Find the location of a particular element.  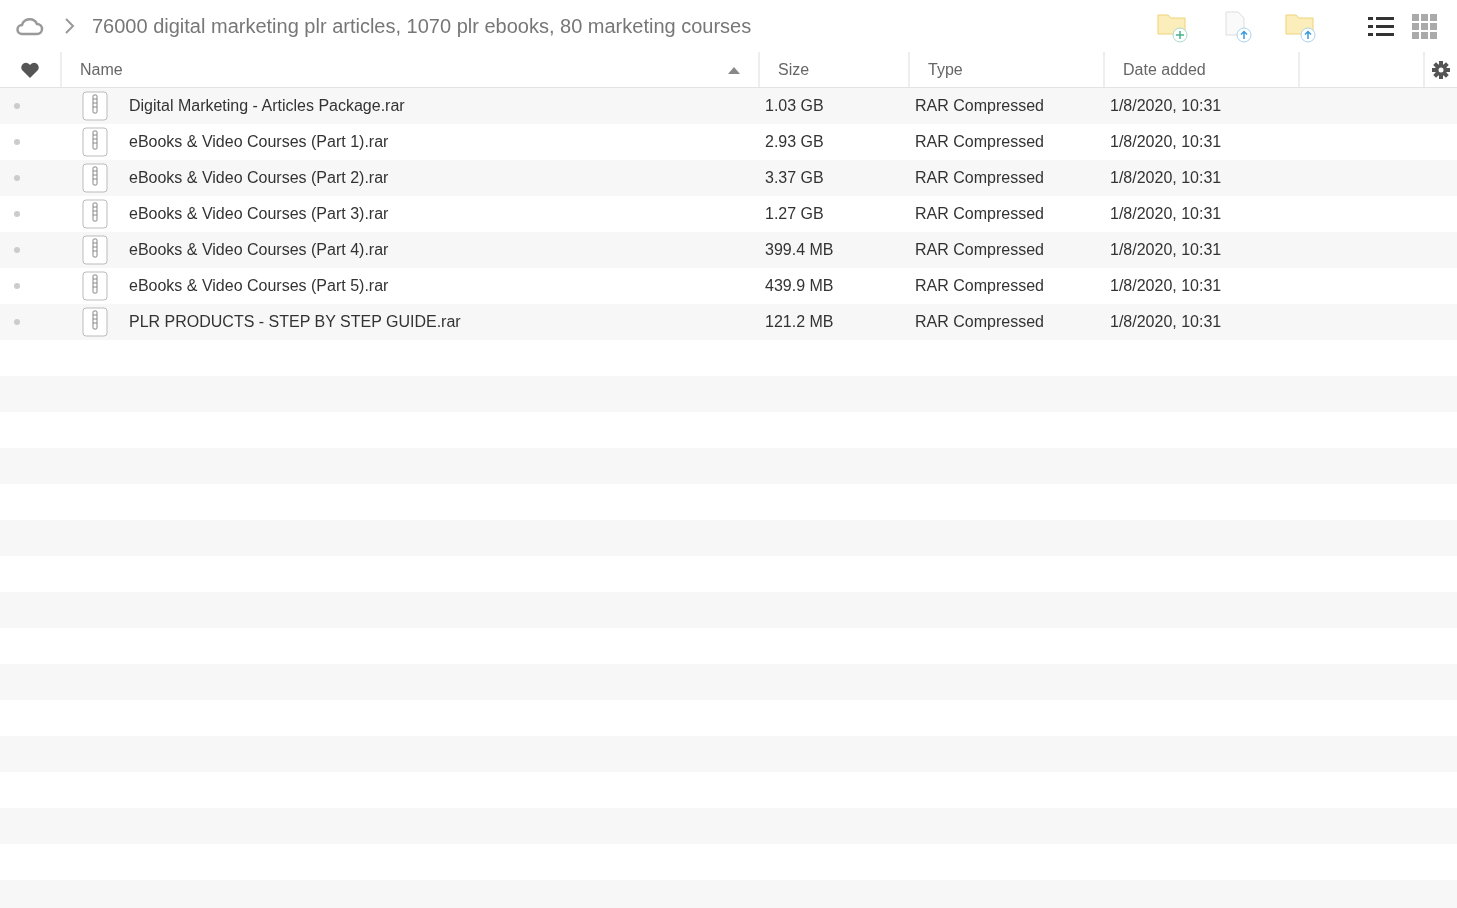

file-name: eBooks & Video Courses (Part 4).rar is located at coordinates (259, 250).